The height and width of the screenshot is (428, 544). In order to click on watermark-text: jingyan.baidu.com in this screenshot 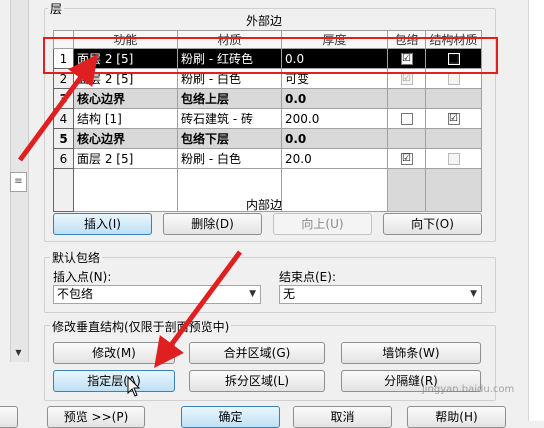, I will do `click(468, 389)`.